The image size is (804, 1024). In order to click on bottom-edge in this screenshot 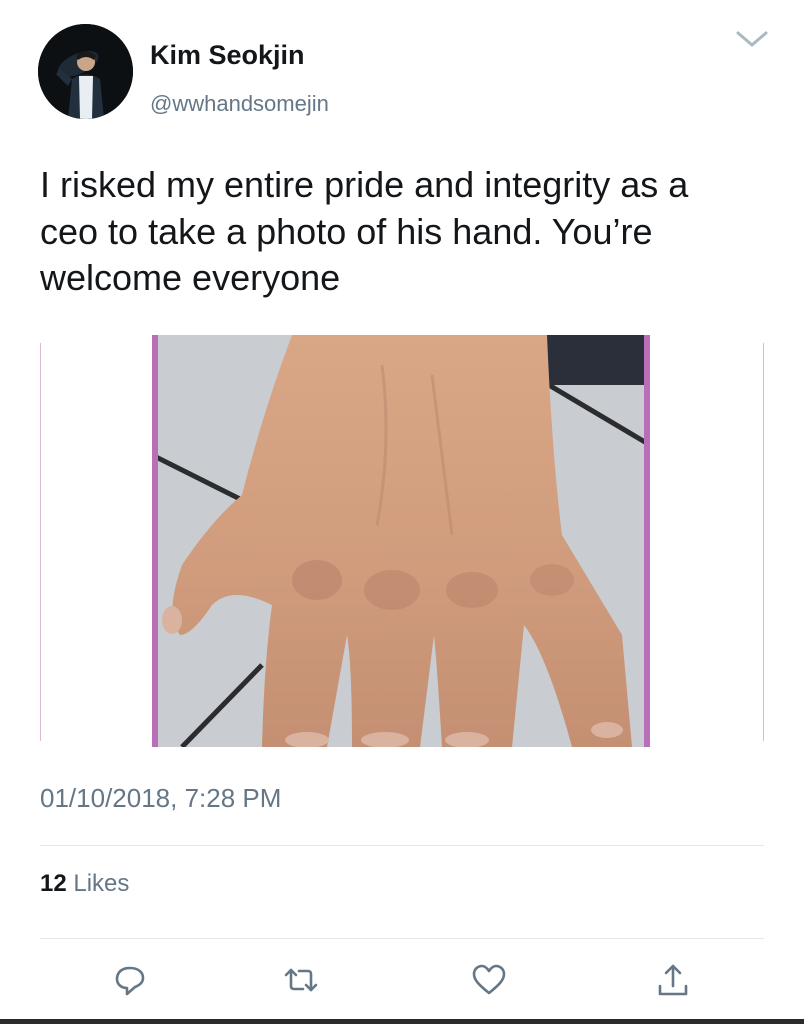, I will do `click(402, 1021)`.